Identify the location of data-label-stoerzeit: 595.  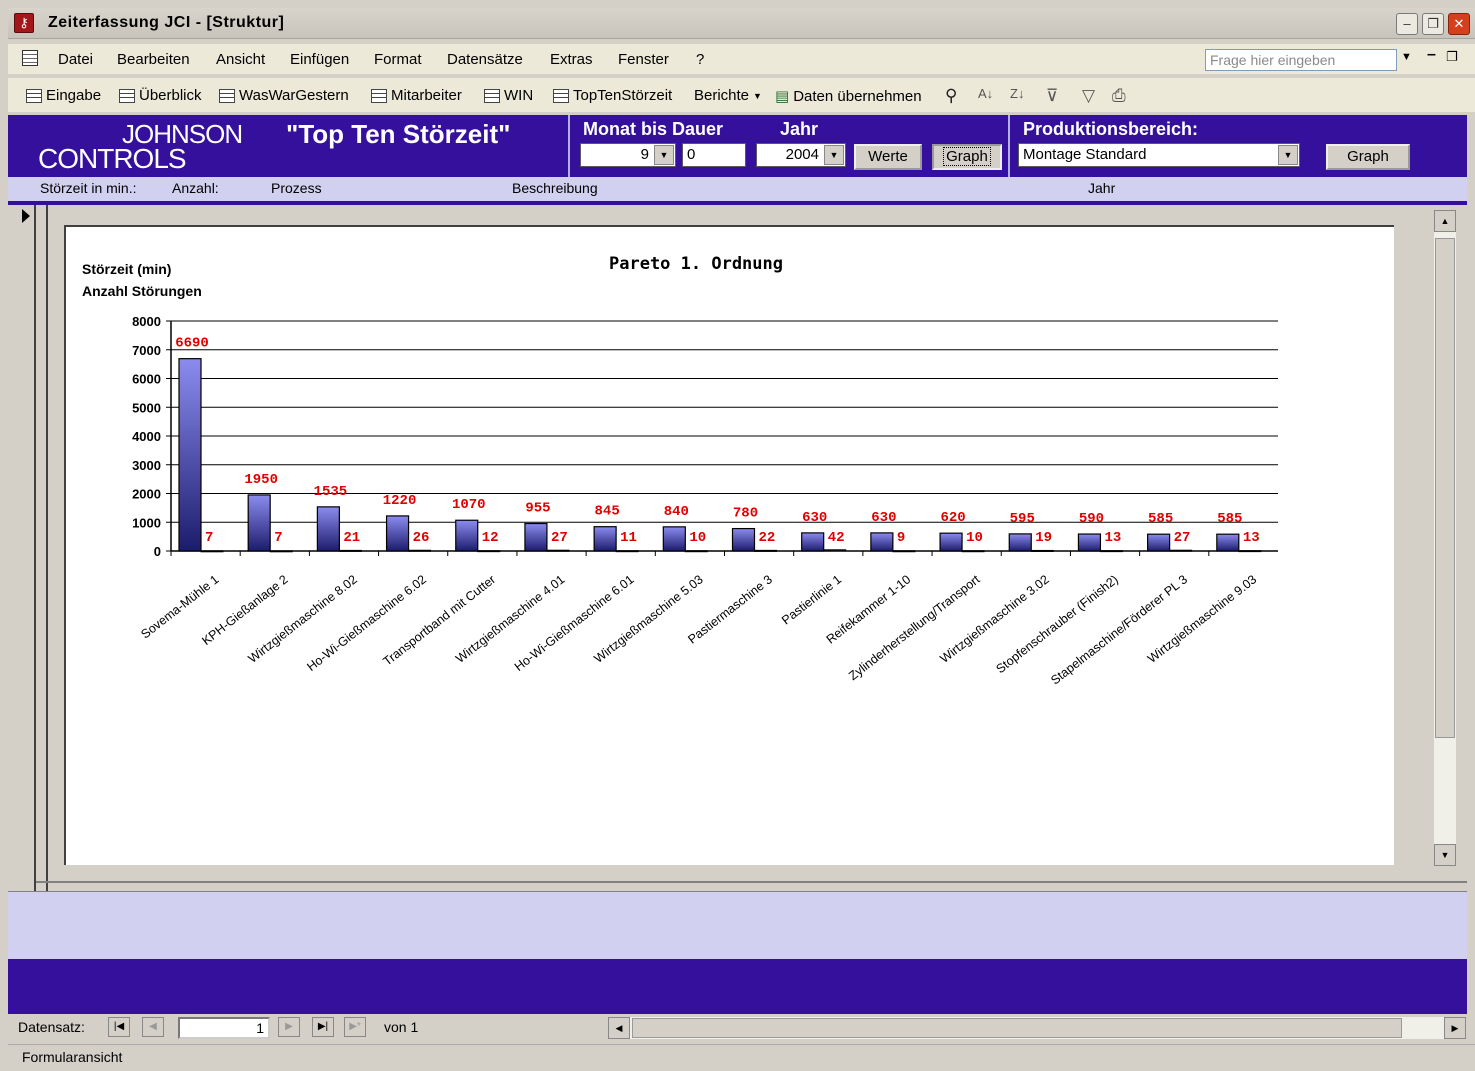
(1022, 519).